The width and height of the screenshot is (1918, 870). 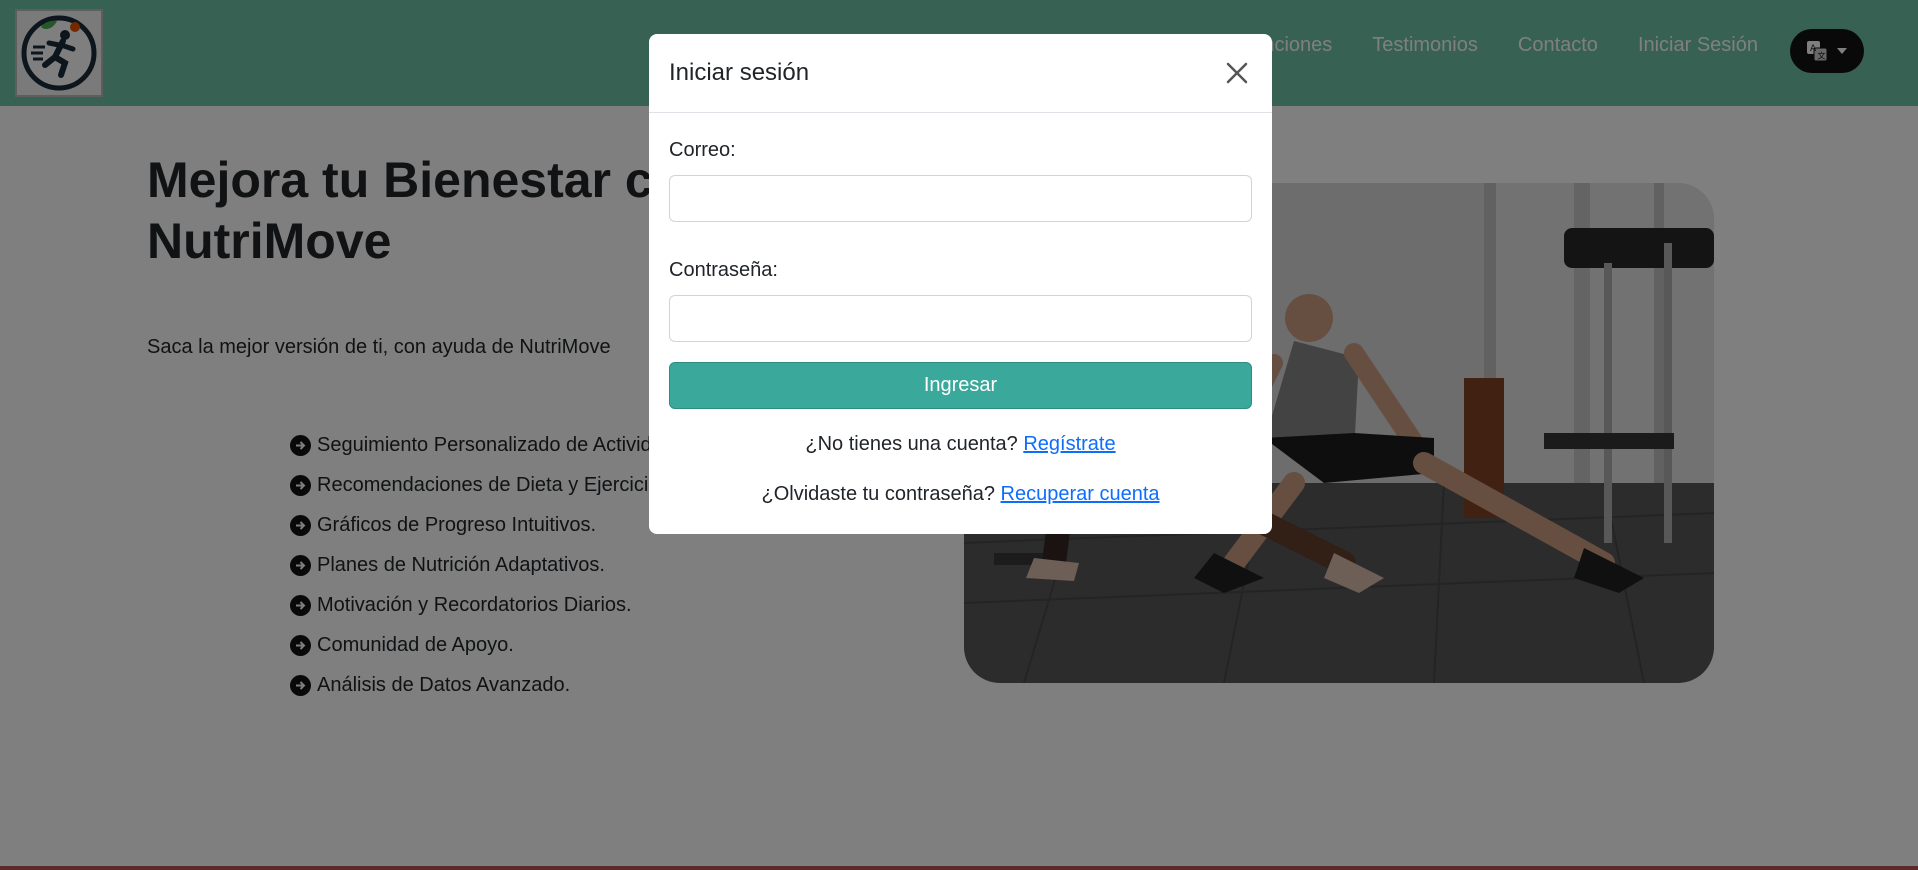 I want to click on page-bottom-border, so click(x=959, y=868).